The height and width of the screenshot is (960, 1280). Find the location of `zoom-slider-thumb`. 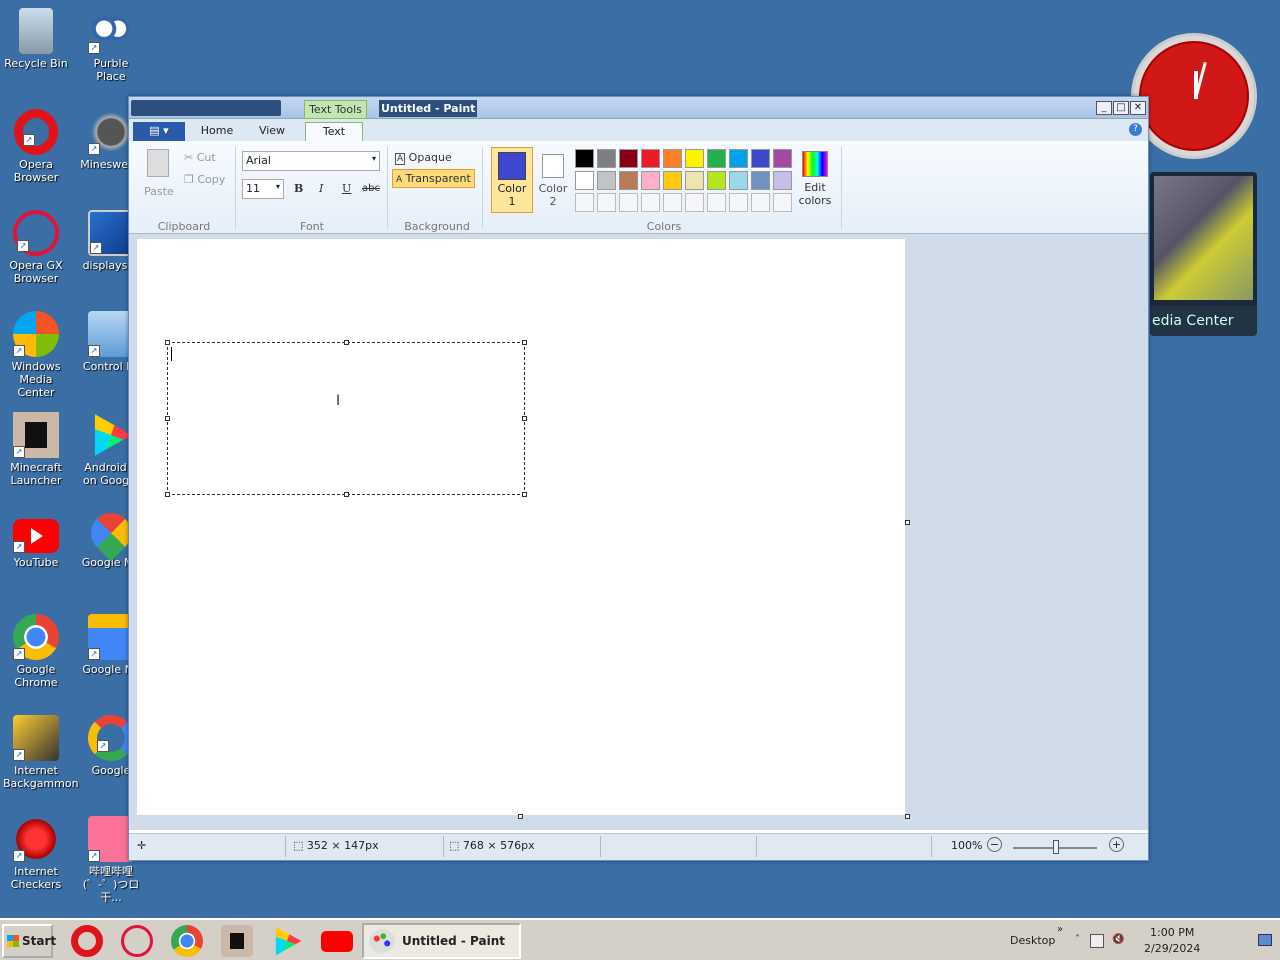

zoom-slider-thumb is located at coordinates (1056, 847).